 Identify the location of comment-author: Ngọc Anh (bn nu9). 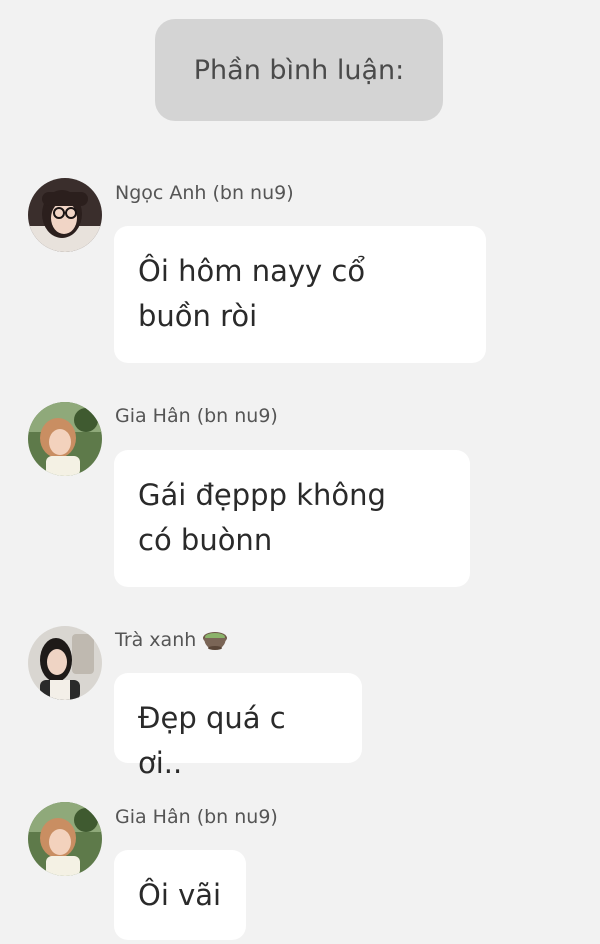
(204, 193).